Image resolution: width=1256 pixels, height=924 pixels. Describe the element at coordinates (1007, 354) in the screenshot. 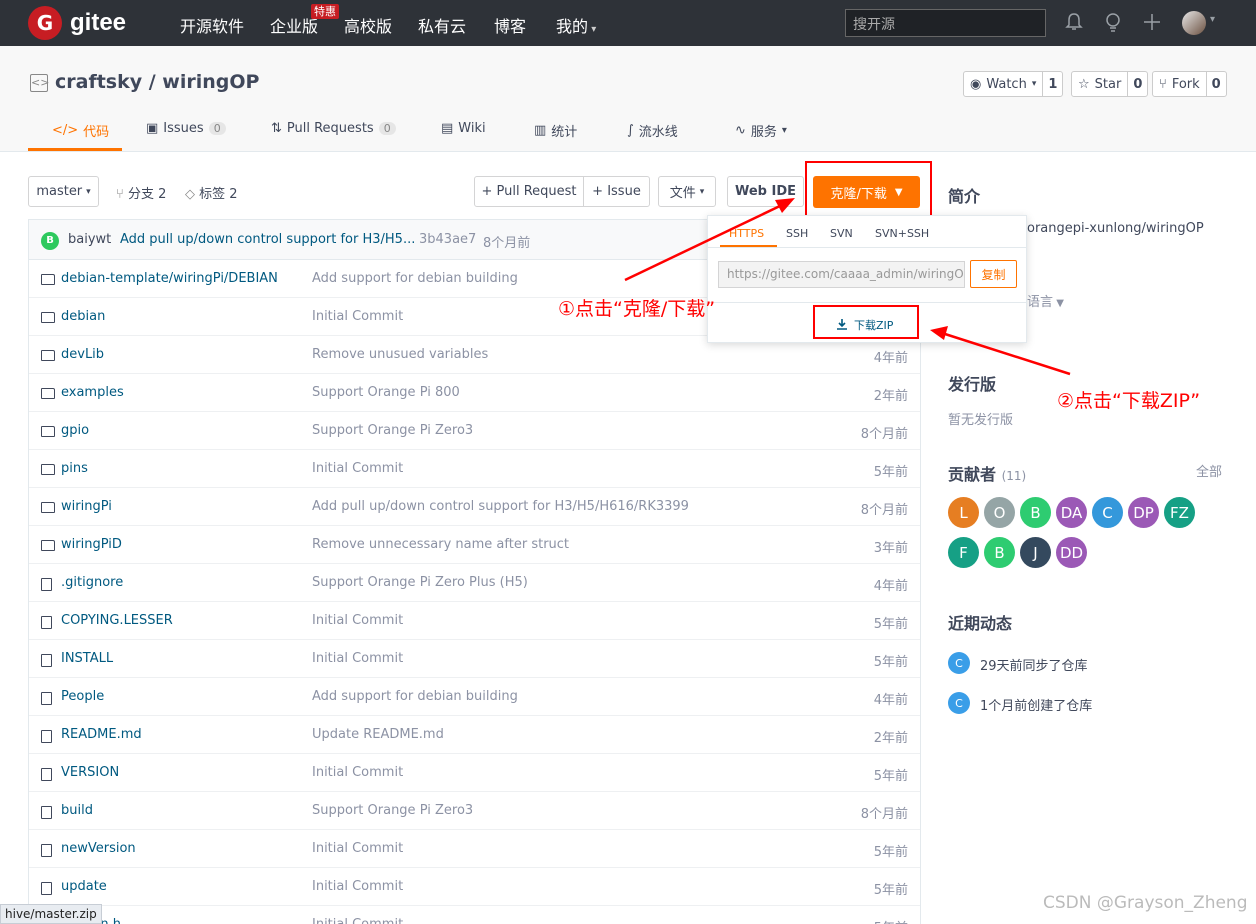

I see `arrow-to-zip` at that location.